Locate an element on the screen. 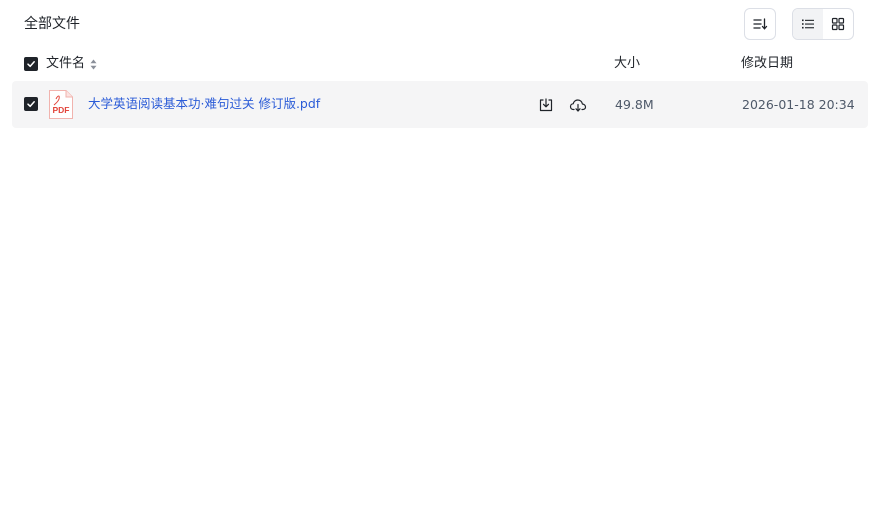 The width and height of the screenshot is (878, 519). page-title: 全部文件 is located at coordinates (52, 24).